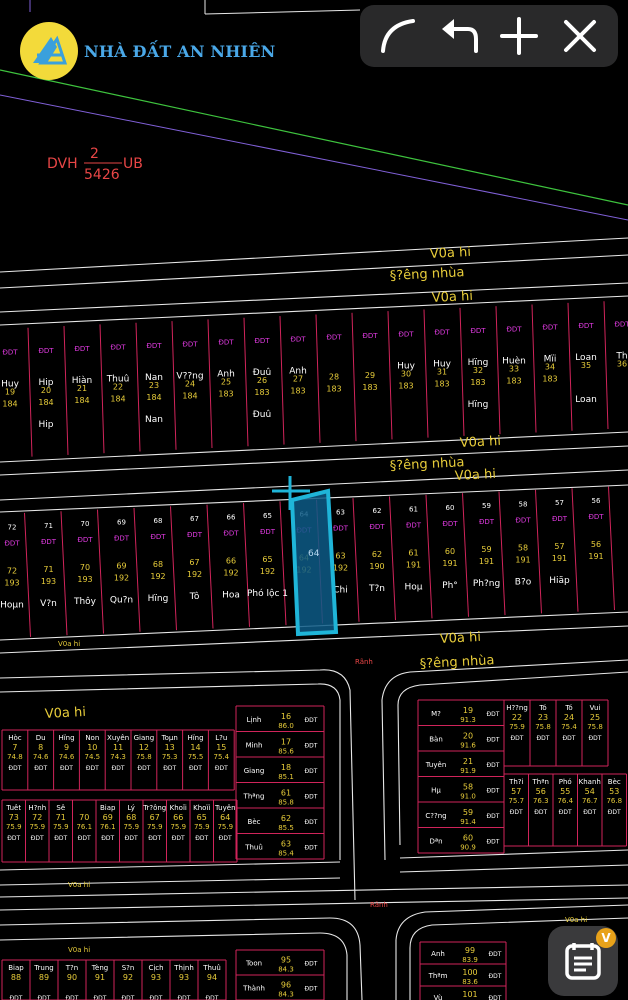 The width and height of the screenshot is (628, 1000). Describe the element at coordinates (493, 765) in the screenshot. I see `block-d-type: ĐDT` at that location.